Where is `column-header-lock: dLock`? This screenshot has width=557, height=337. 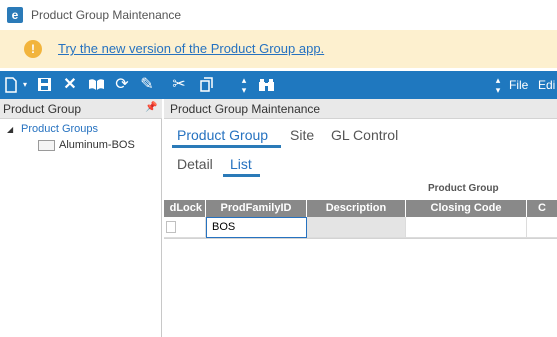
column-header-lock: dLock is located at coordinates (185, 208).